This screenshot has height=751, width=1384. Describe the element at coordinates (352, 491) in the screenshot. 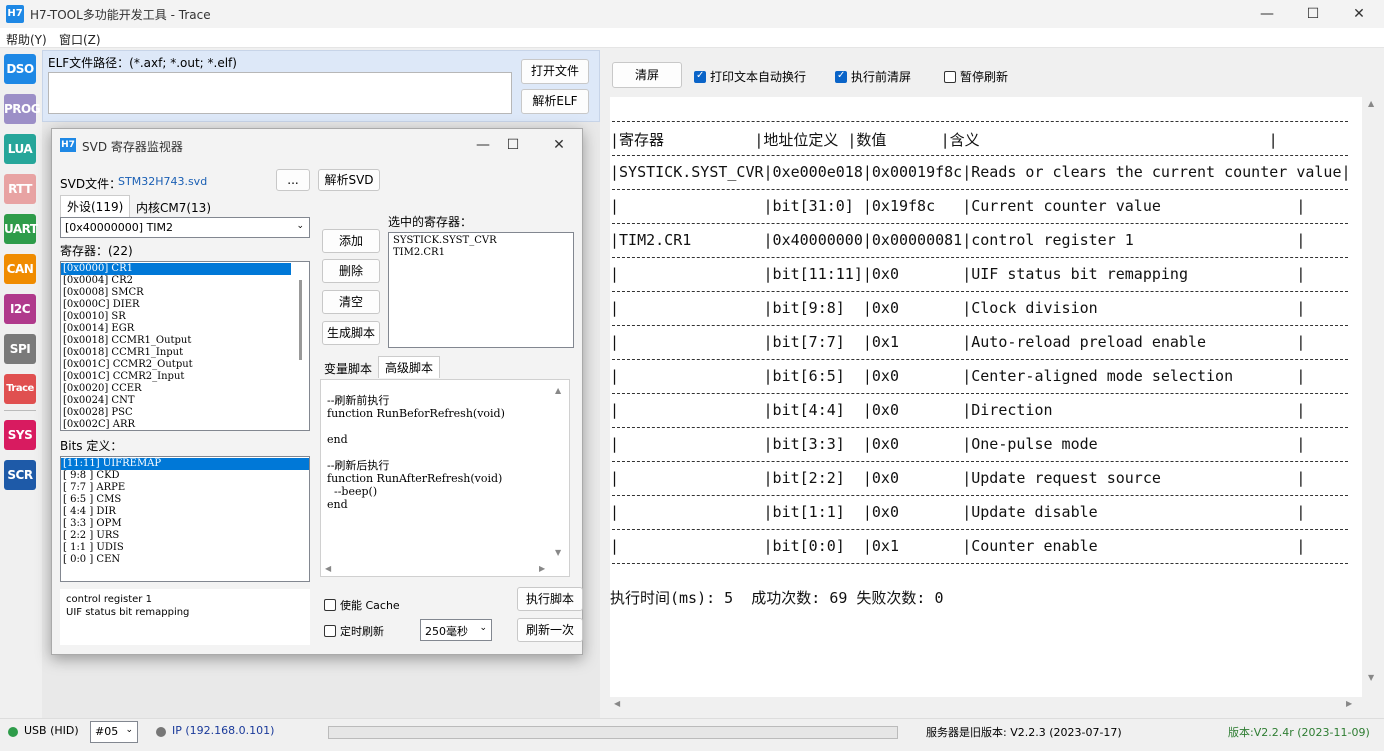

I see `script-line: --beep()` at that location.